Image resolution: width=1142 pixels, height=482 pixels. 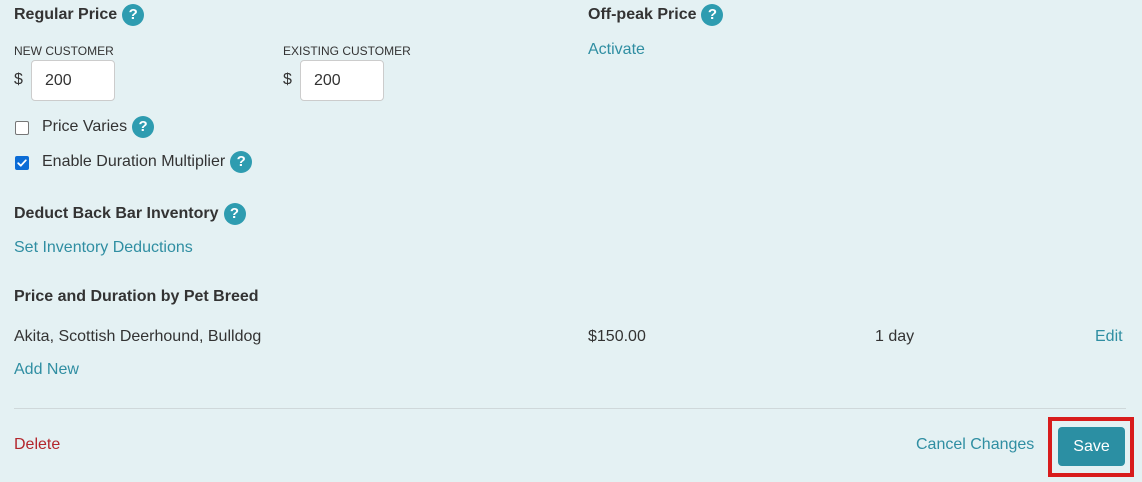 I want to click on regular-price-heading-row: Regular Price?, so click(x=79, y=15).